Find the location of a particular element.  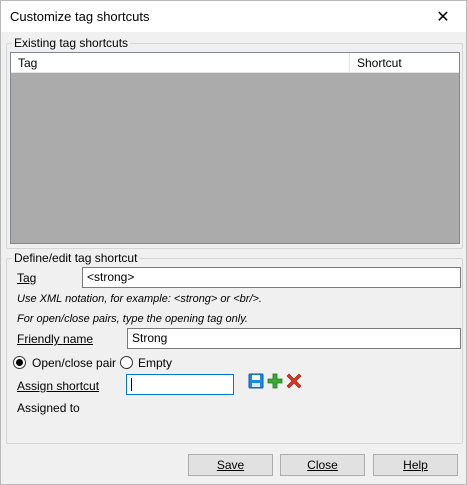

empty-radio is located at coordinates (126, 362).